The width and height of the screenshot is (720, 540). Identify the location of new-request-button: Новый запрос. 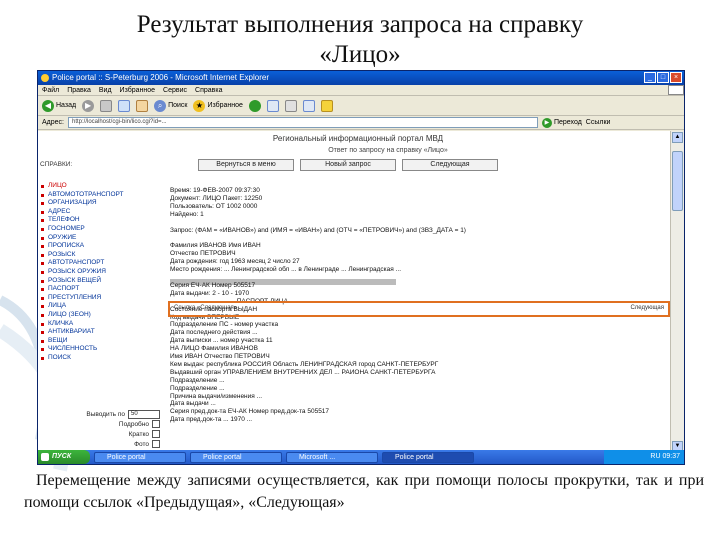
(348, 165).